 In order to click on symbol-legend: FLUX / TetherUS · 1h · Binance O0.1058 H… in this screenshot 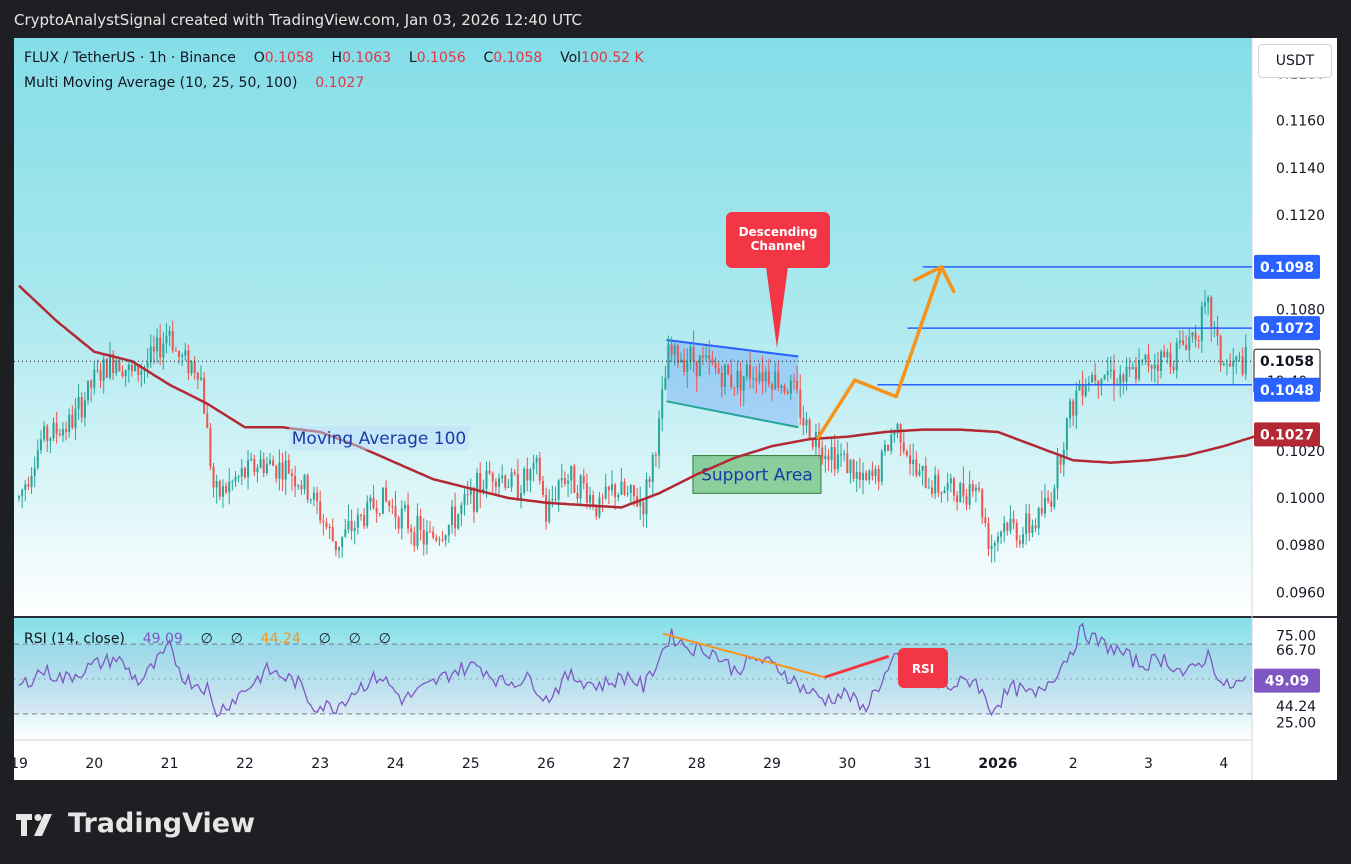, I will do `click(334, 58)`.